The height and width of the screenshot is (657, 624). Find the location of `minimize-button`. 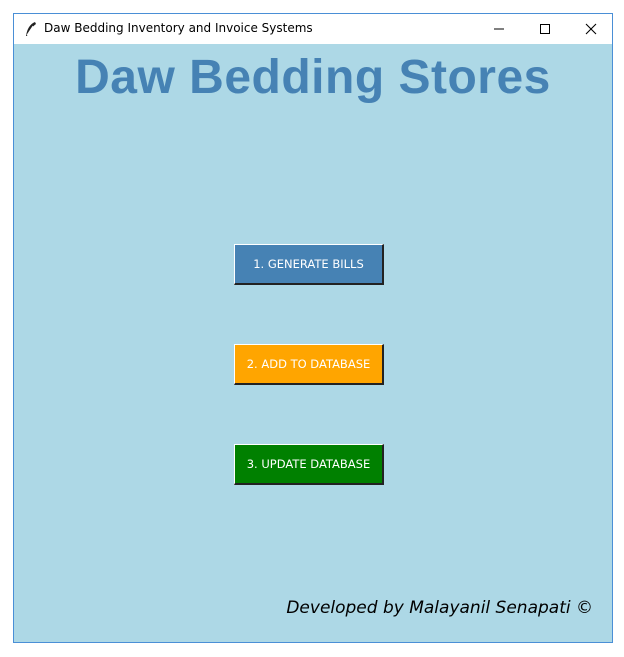

minimize-button is located at coordinates (499, 29).